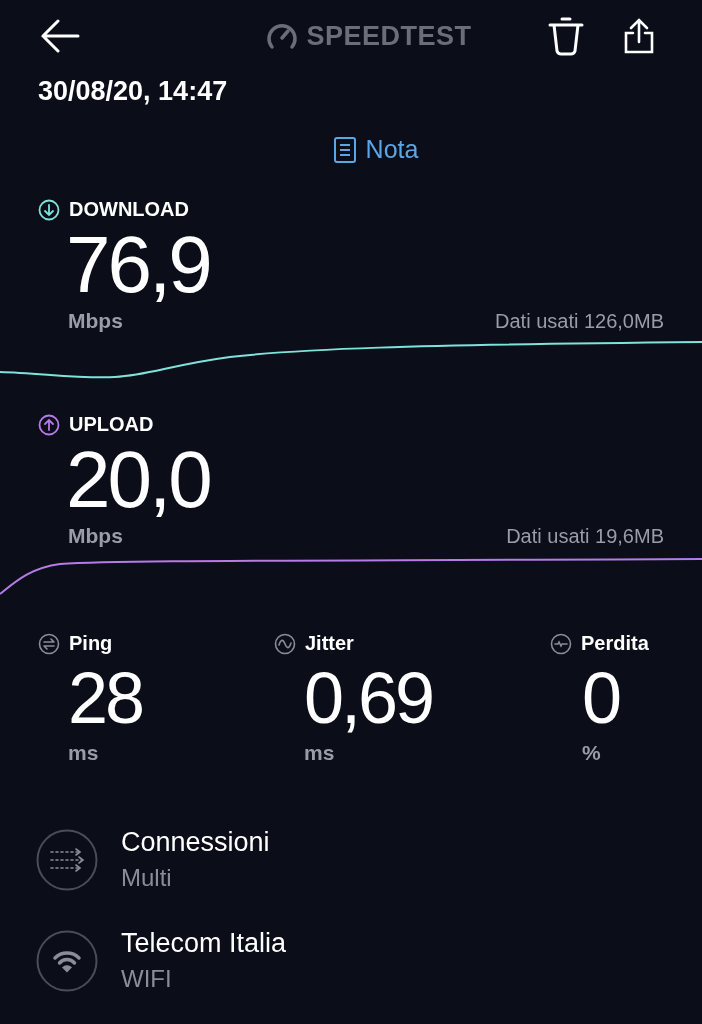  I want to click on pulse-icon, so click(561, 643).